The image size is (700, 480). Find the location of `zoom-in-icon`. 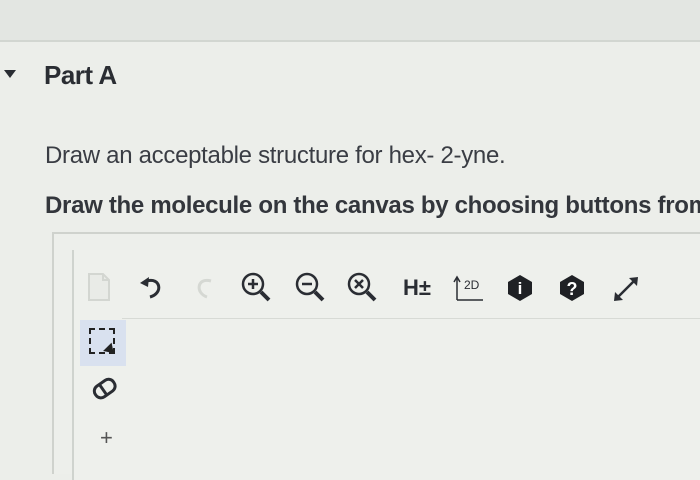

zoom-in-icon is located at coordinates (256, 287).